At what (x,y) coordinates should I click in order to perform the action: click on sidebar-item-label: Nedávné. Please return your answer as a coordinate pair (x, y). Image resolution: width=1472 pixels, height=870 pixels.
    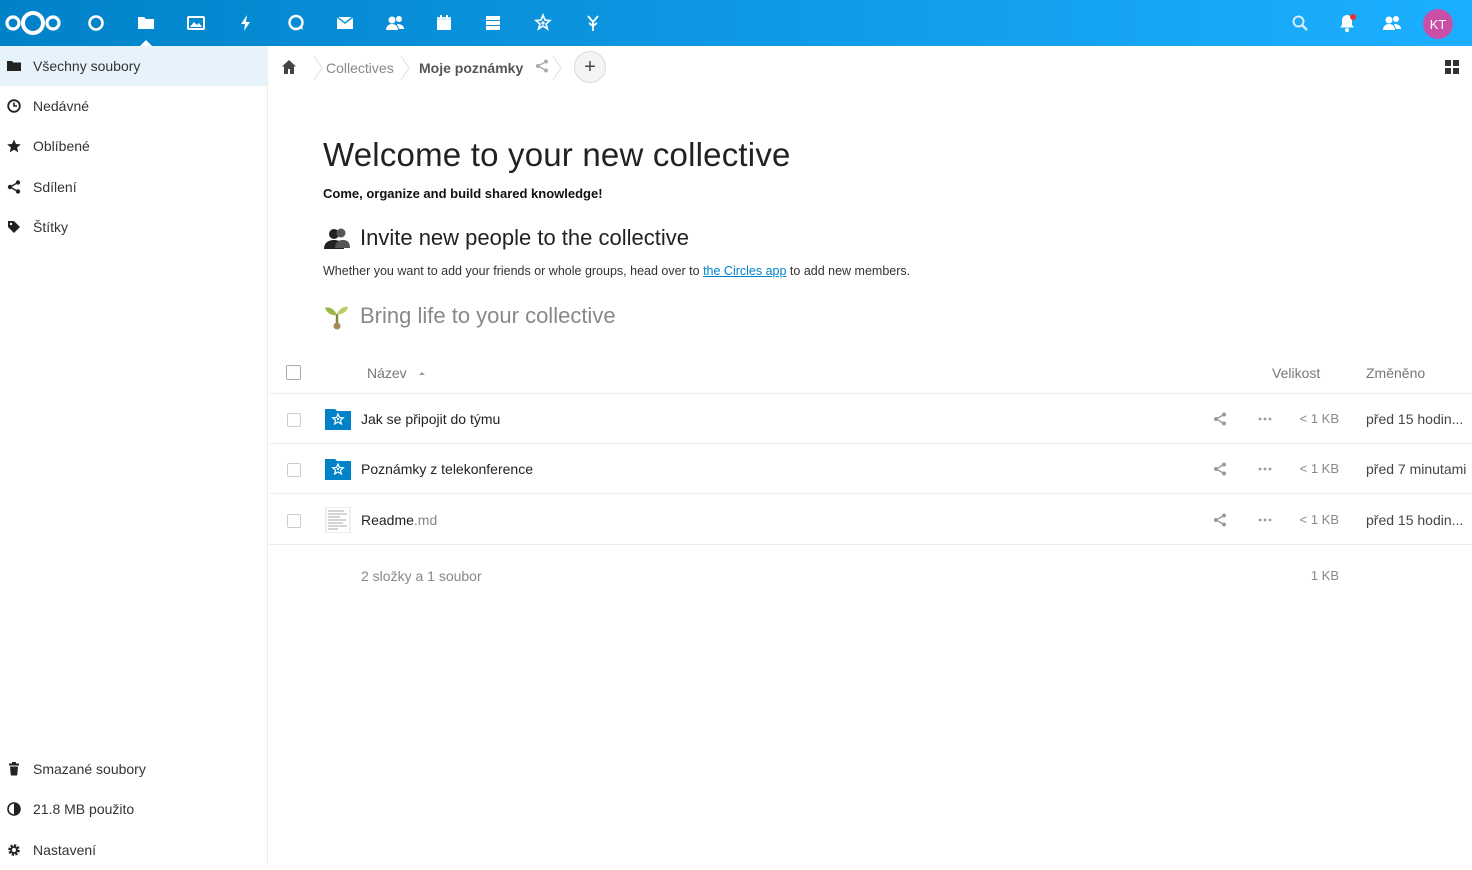
    Looking at the image, I should click on (61, 106).